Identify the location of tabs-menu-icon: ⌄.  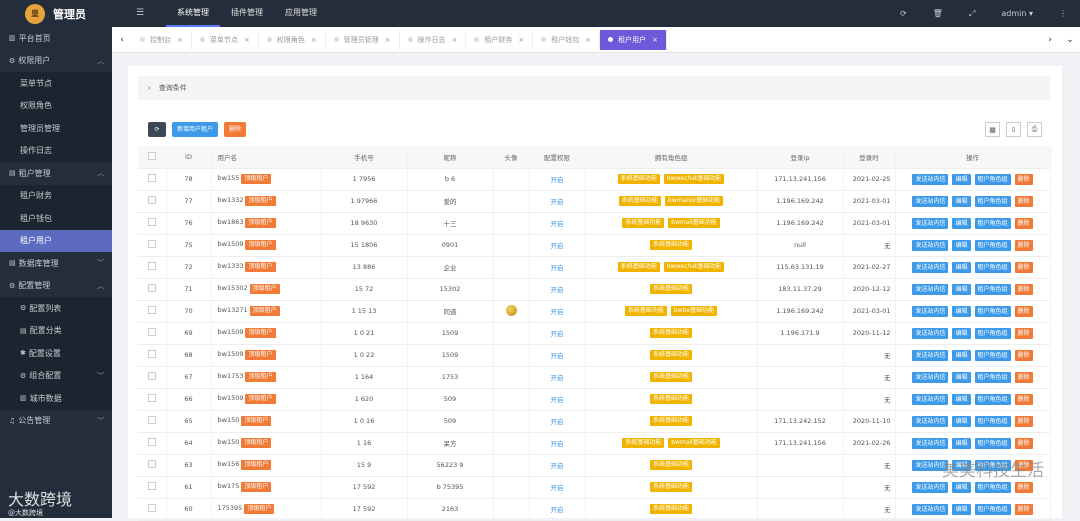
(1070, 40).